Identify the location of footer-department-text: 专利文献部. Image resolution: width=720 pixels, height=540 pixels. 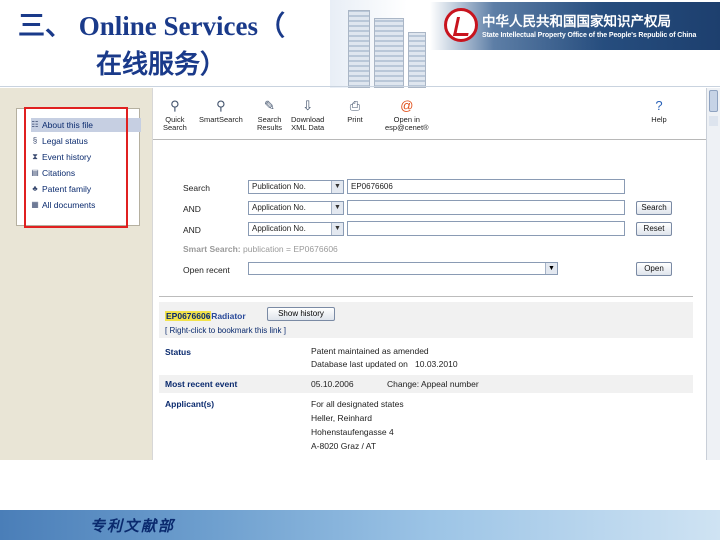
(133, 526).